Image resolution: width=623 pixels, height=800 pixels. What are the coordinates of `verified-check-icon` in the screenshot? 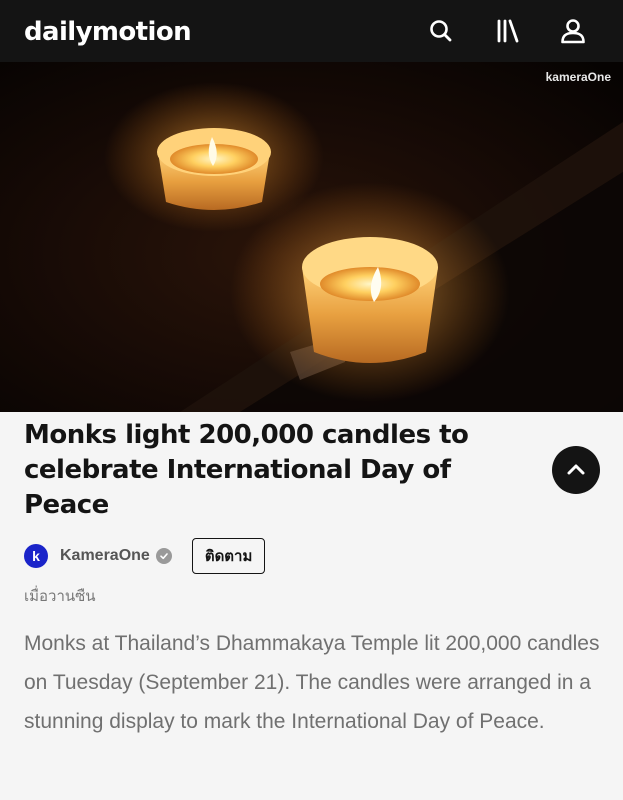 It's located at (163, 556).